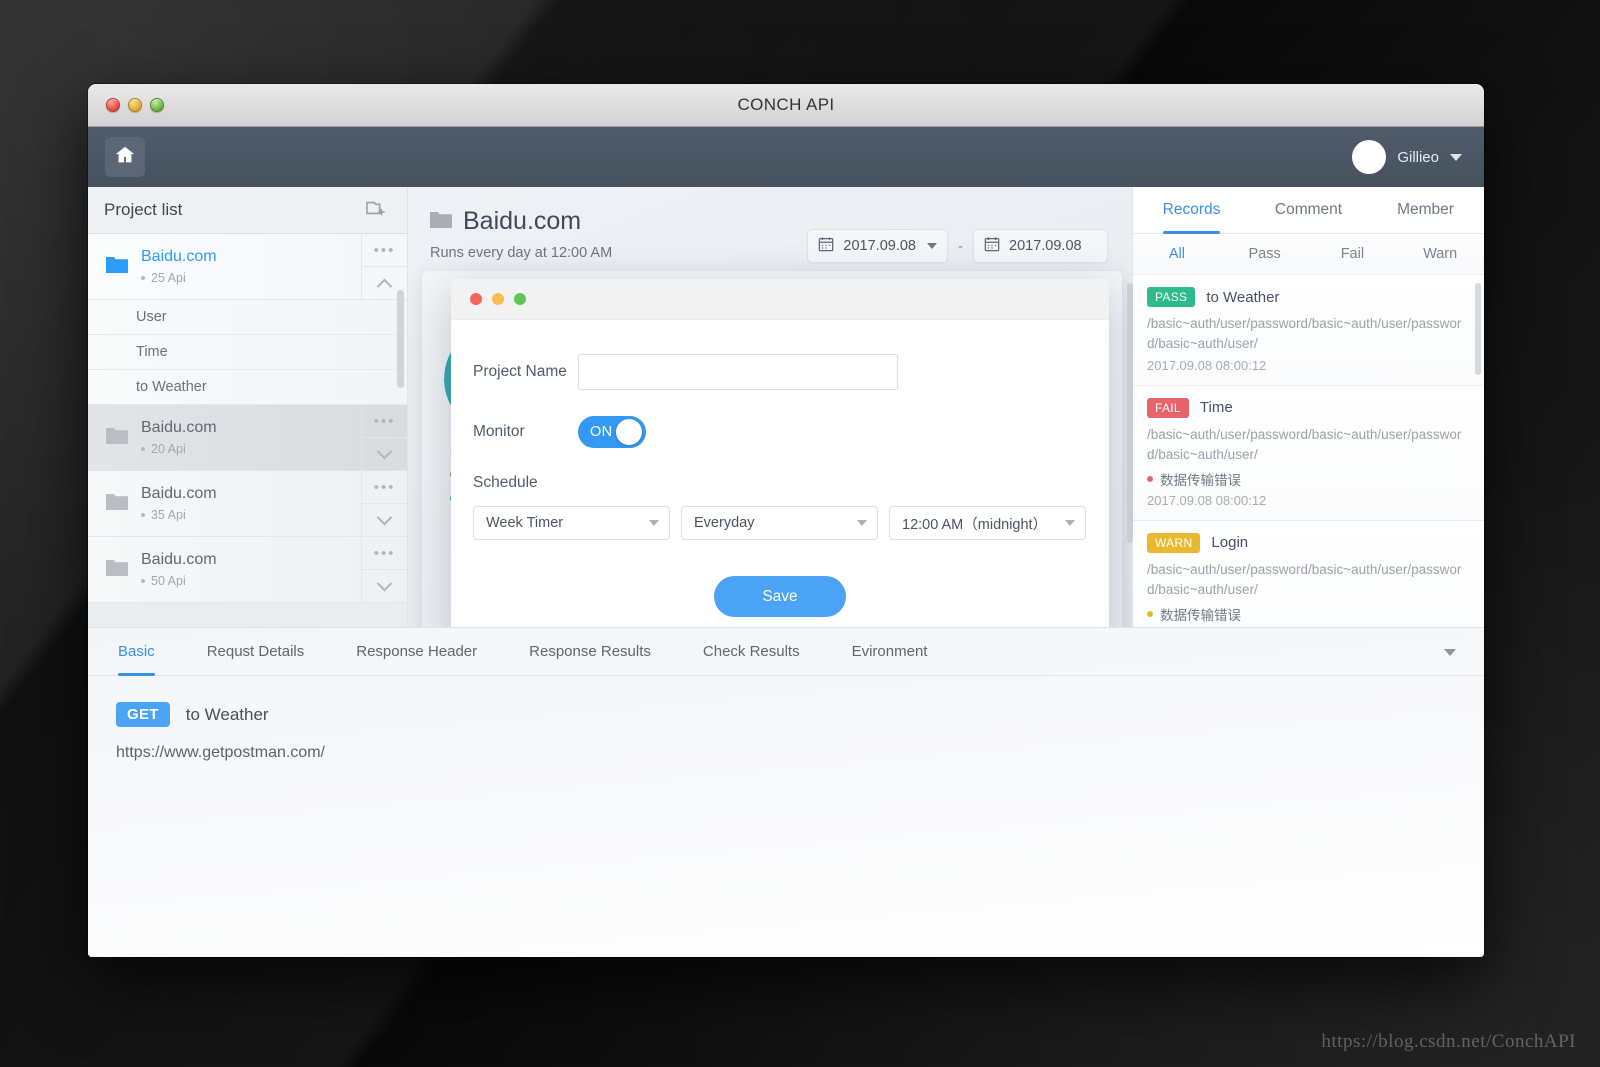 This screenshot has height=1067, width=1600. What do you see at coordinates (499, 431) in the screenshot?
I see `monitor-label: Monitor` at bounding box center [499, 431].